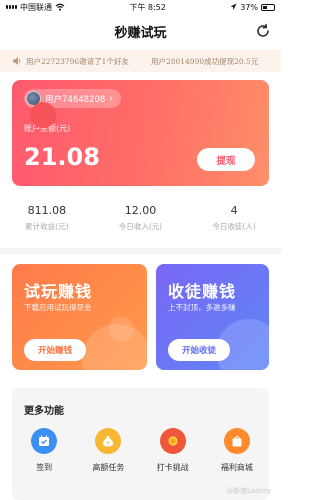  I want to click on refresh-icon, so click(263, 31).